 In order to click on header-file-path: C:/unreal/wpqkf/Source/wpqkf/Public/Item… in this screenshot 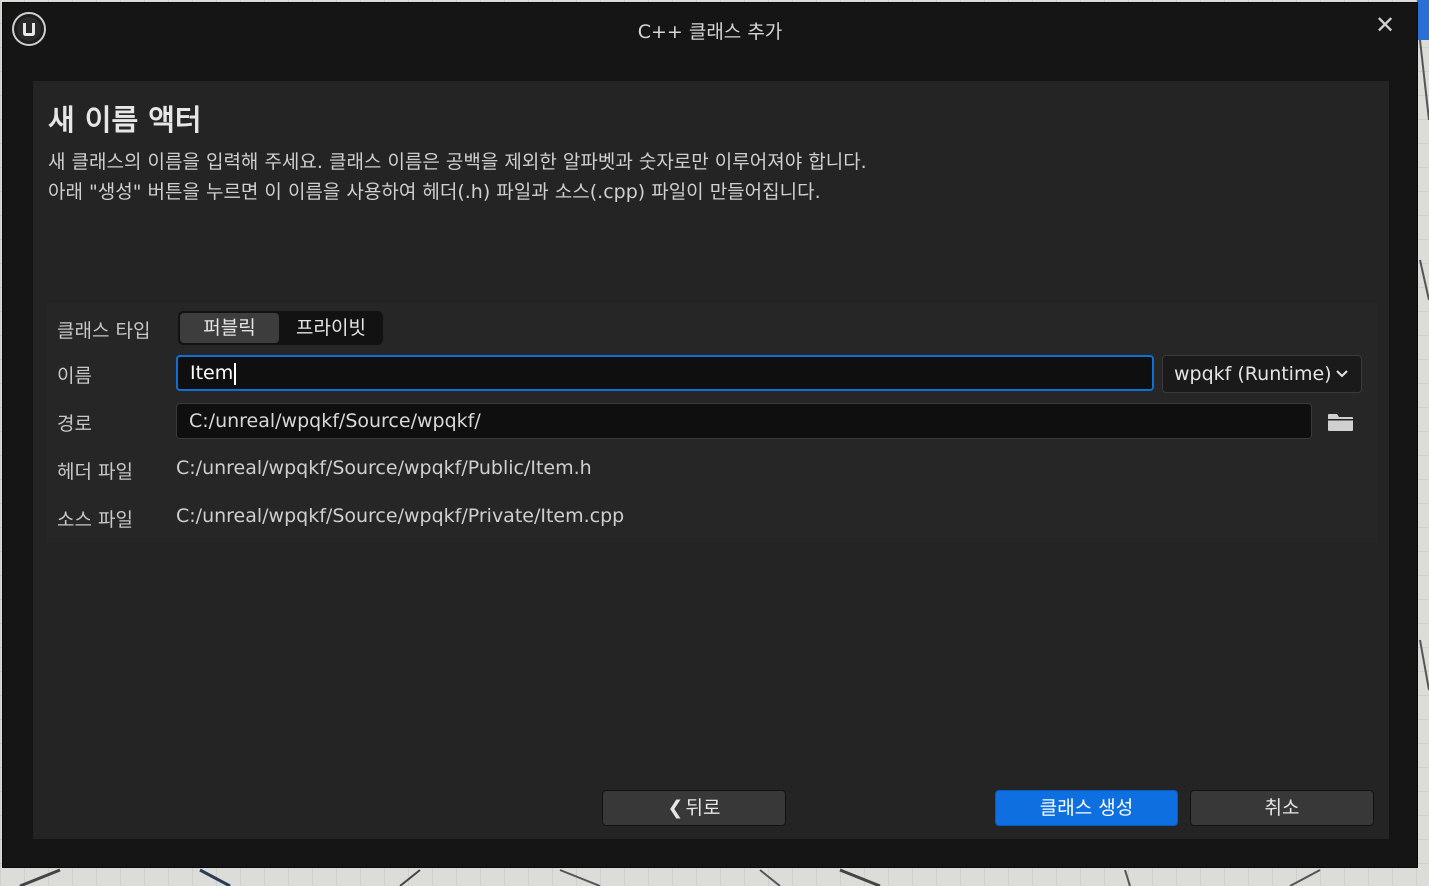, I will do `click(384, 468)`.